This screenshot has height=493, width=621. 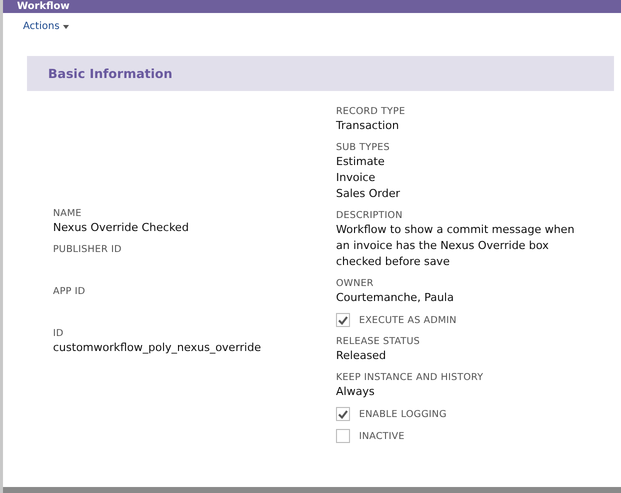 What do you see at coordinates (456, 246) in the screenshot?
I see `field-value: Workflow to show a commit message when an invoice has the Nexus Override box checked before save` at bounding box center [456, 246].